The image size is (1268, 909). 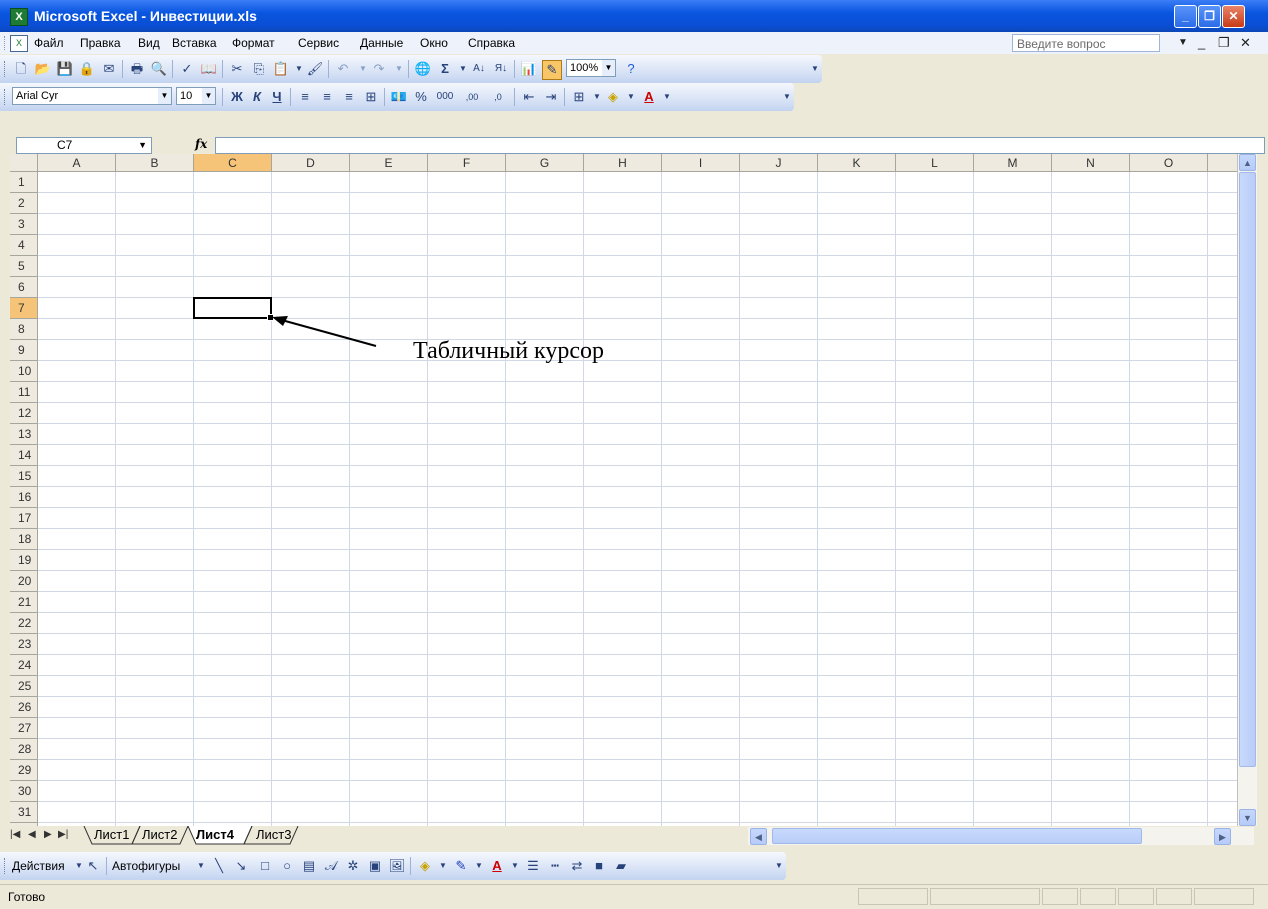 I want to click on column-header-j: J, so click(x=779, y=163).